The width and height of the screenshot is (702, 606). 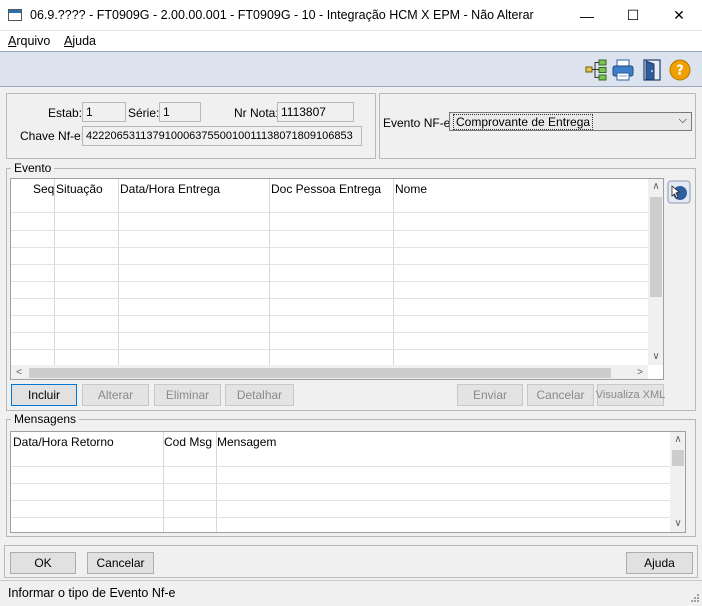 What do you see at coordinates (490, 395) in the screenshot?
I see `enviar-button: Enviar` at bounding box center [490, 395].